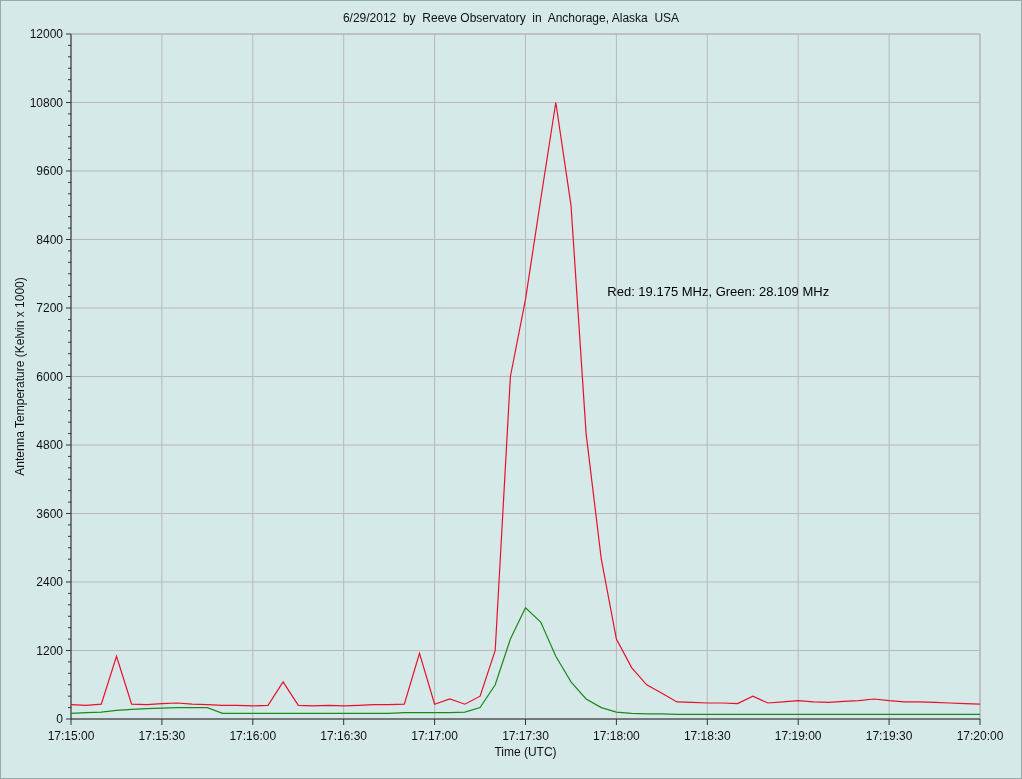  What do you see at coordinates (46, 34) in the screenshot?
I see `y-tick-label: 12000` at bounding box center [46, 34].